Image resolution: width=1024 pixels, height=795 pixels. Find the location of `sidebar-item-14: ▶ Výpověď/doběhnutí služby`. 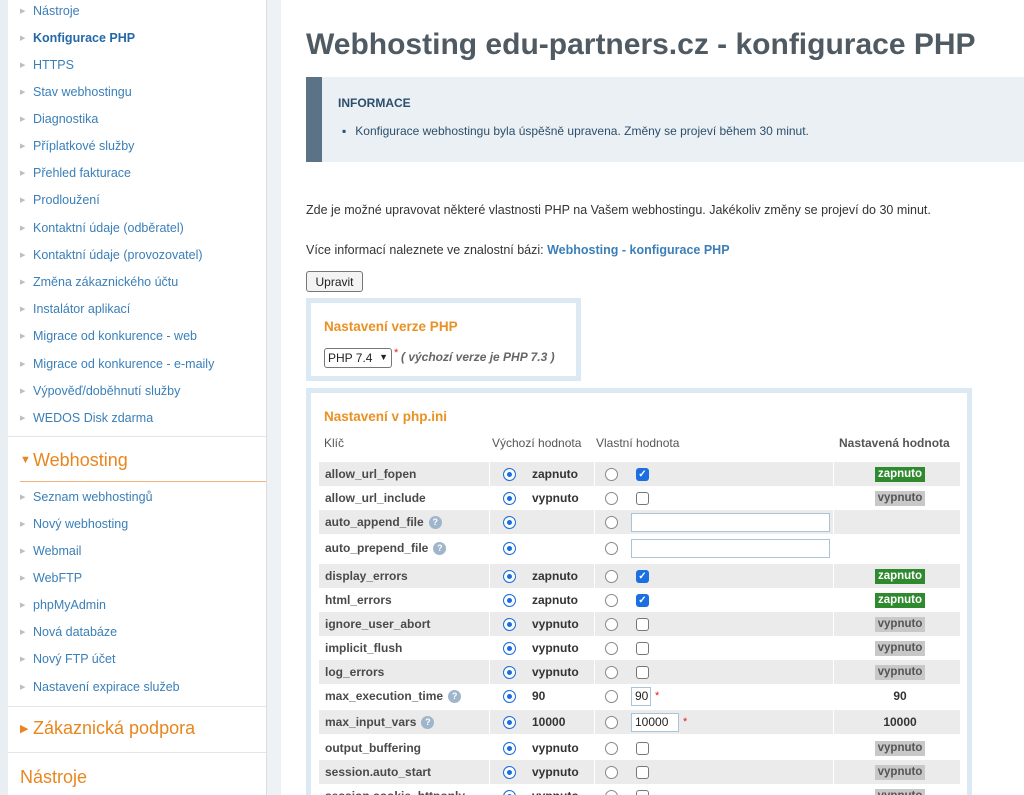

sidebar-item-14: ▶ Výpověď/doběhnutí služby is located at coordinates (100, 391).